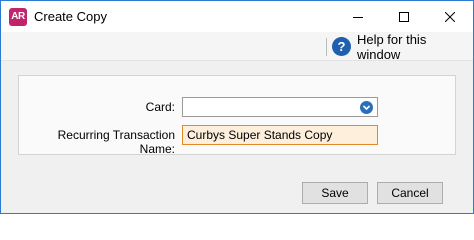  I want to click on help-icon: ?, so click(341, 46).